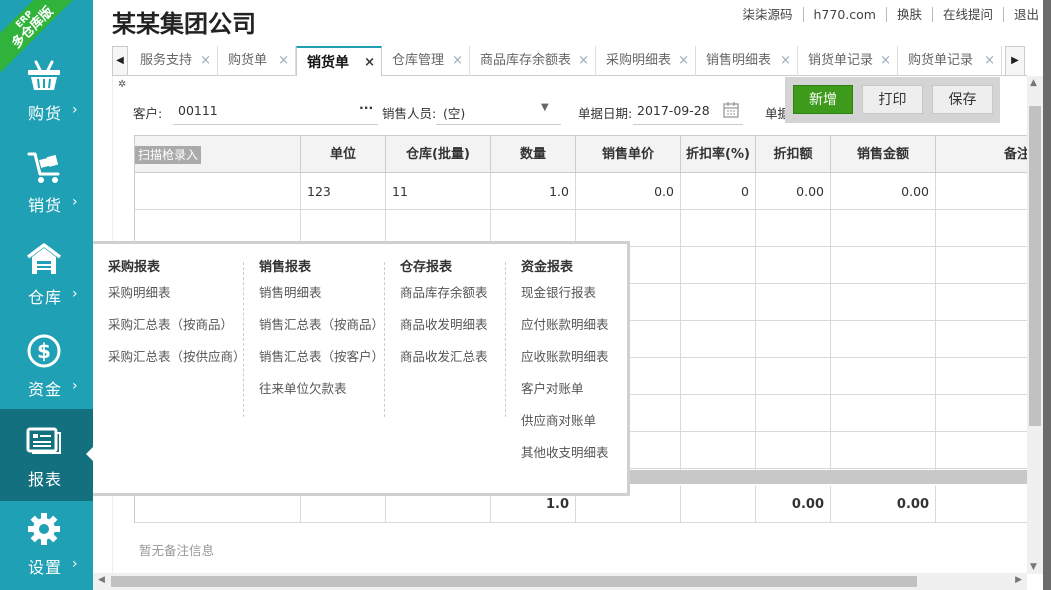  Describe the element at coordinates (981, 154) in the screenshot. I see `grid-header-remark: 备注` at that location.